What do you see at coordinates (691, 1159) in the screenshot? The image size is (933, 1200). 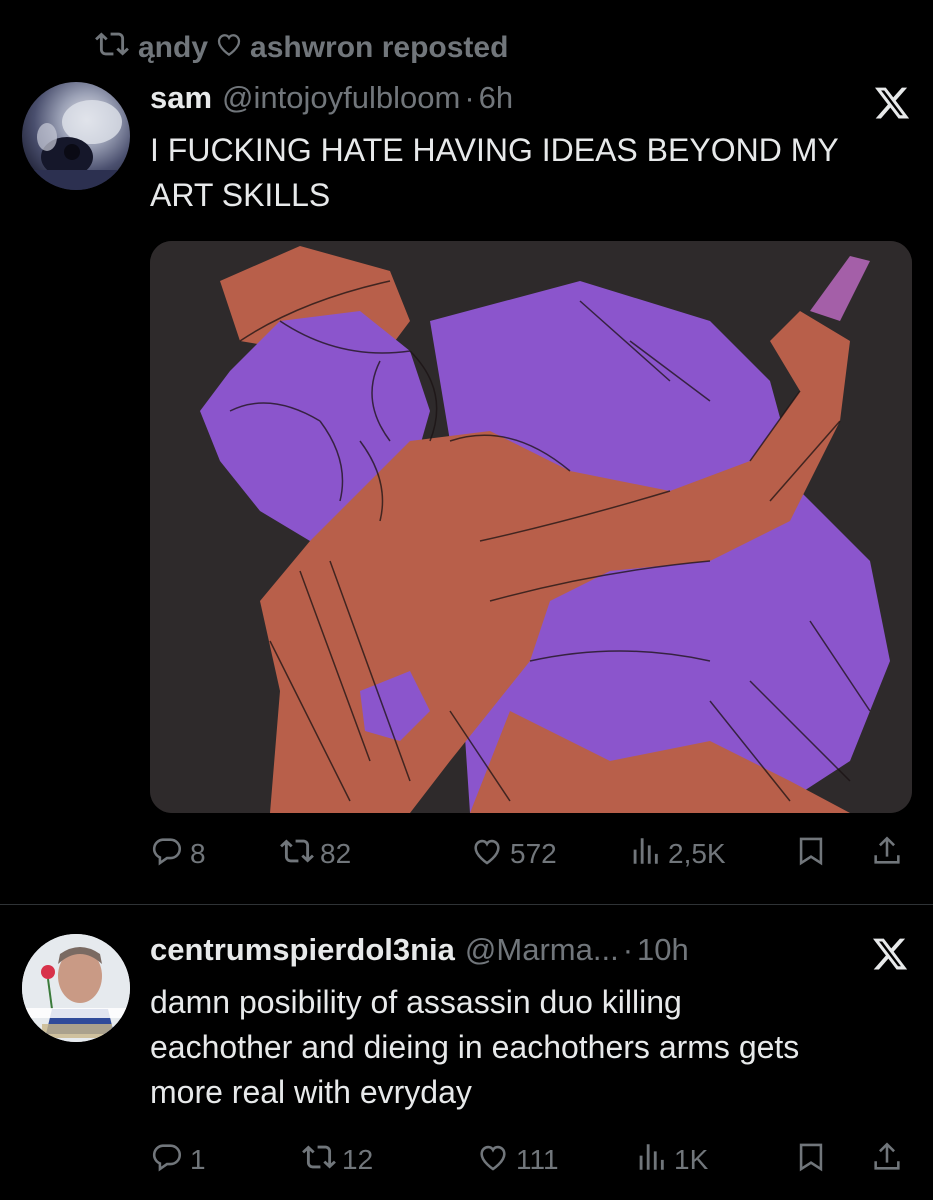 I see `views-count: 1K` at bounding box center [691, 1159].